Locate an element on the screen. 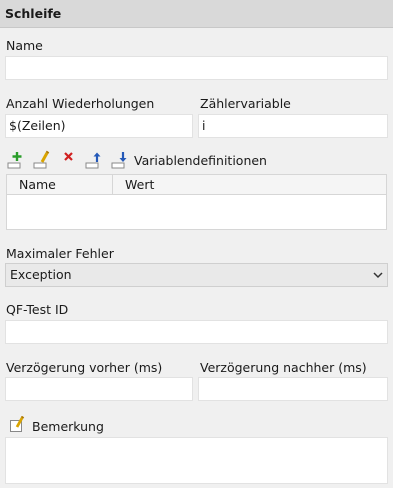 The width and height of the screenshot is (393, 488). delay-after-field is located at coordinates (293, 389).